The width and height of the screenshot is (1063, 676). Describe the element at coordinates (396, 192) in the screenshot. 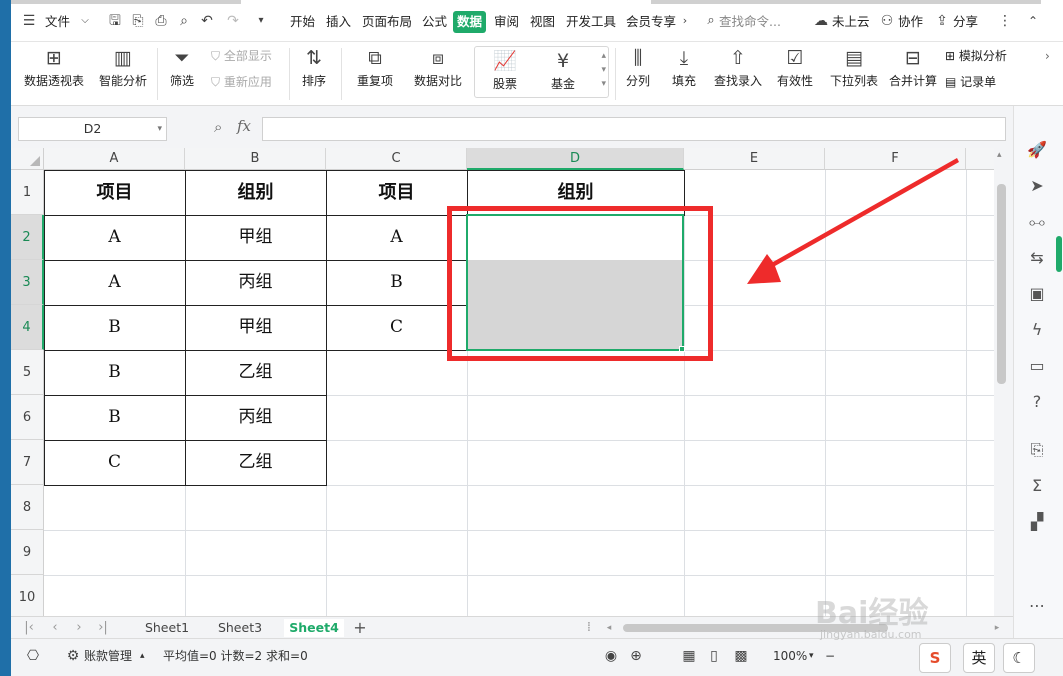

I see `header-cell-c1: 项目` at that location.